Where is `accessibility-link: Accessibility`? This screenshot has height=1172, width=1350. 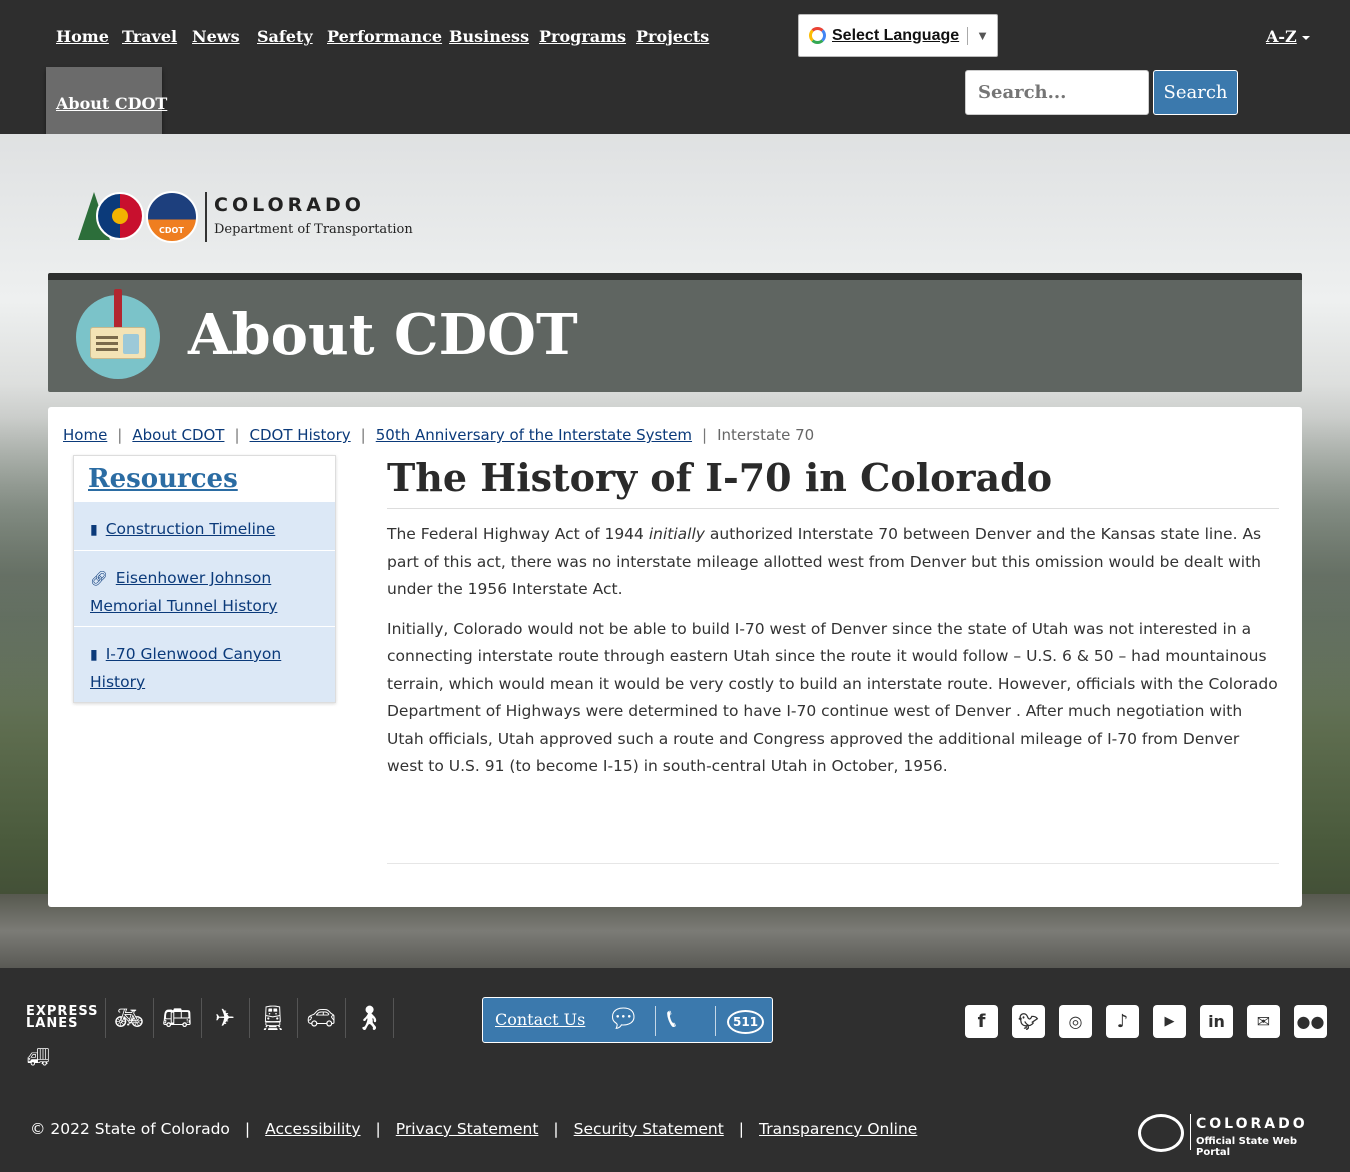
accessibility-link: Accessibility is located at coordinates (312, 1129).